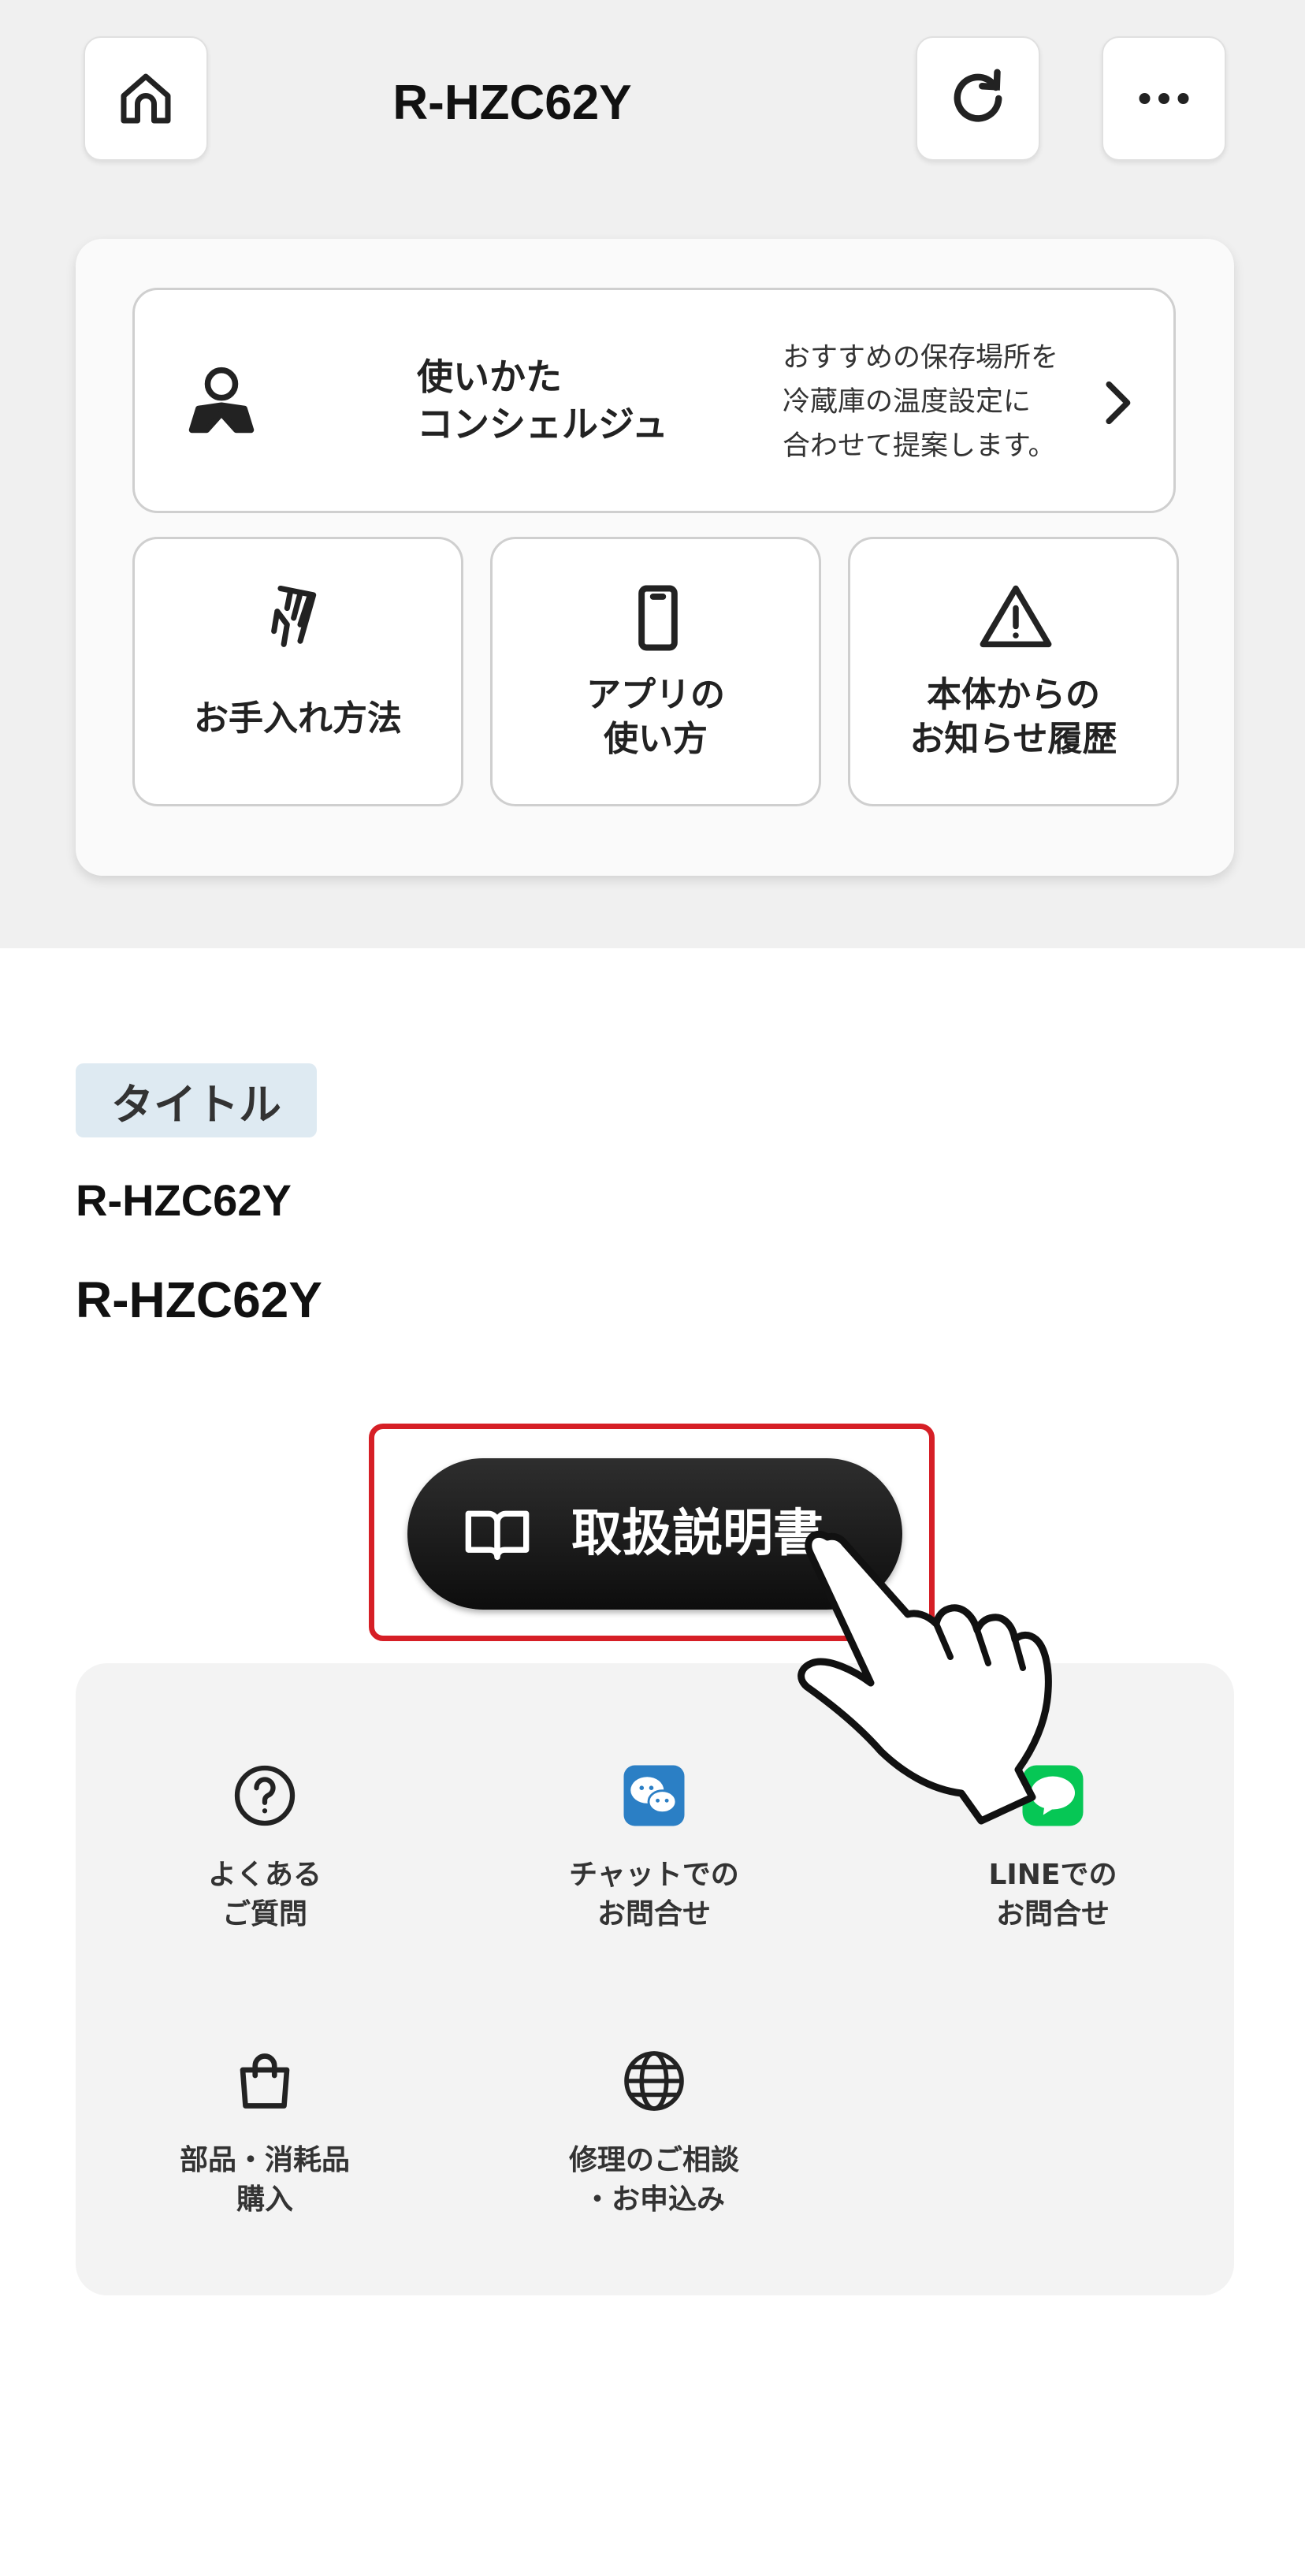 This screenshot has width=1305, height=2576. Describe the element at coordinates (265, 1849) in the screenshot. I see `support-faq: よくある ご質問` at that location.